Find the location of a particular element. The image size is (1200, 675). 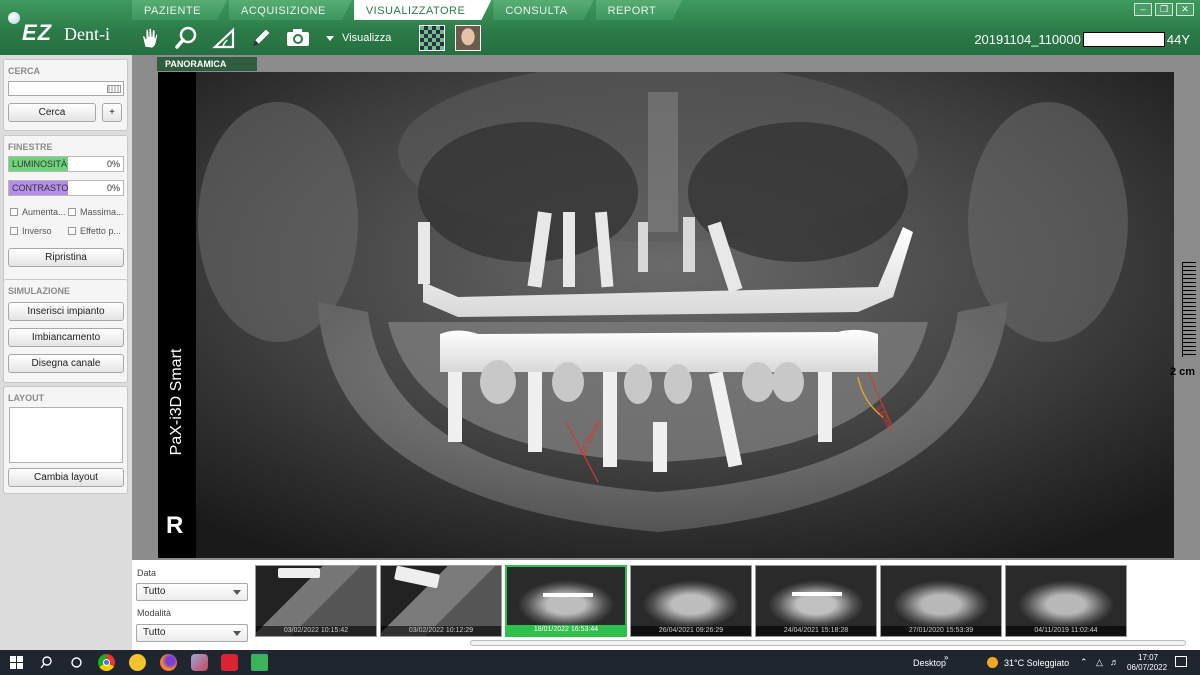

logo-dent: Dent-i is located at coordinates (87, 34).